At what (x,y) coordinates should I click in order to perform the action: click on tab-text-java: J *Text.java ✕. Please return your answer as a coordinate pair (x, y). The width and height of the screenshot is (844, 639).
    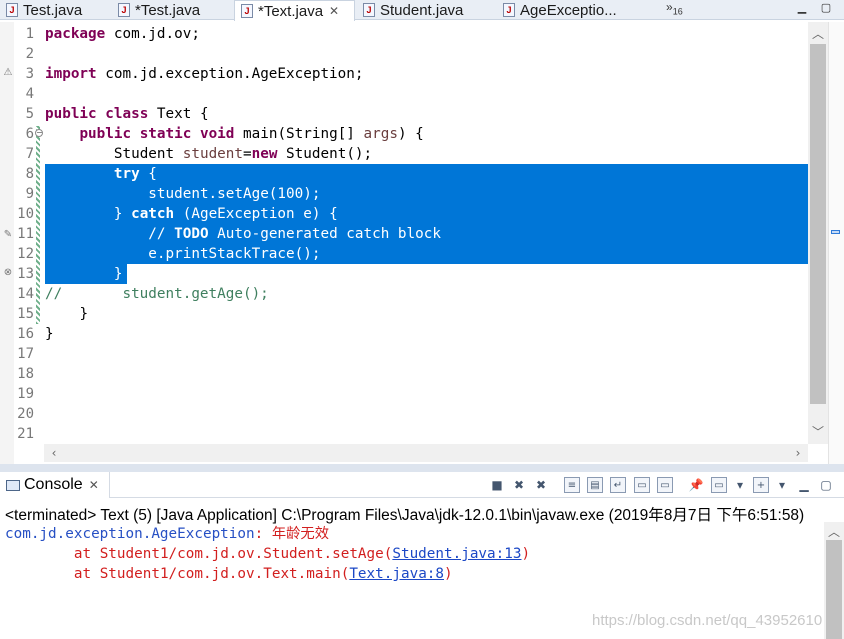
    Looking at the image, I should click on (294, 10).